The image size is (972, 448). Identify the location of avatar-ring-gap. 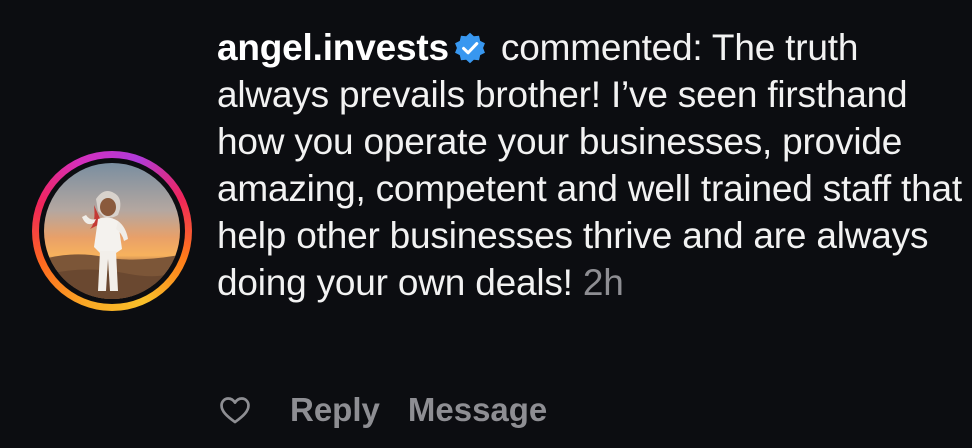
(112, 231).